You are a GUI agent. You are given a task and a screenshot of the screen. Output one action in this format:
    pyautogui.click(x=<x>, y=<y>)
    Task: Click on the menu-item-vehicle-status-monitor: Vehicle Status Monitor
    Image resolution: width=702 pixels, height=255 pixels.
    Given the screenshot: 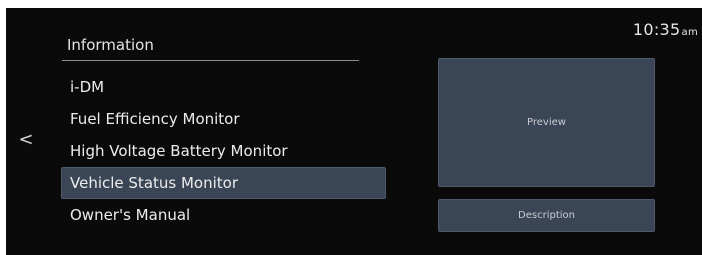 What is the action you would take?
    pyautogui.click(x=223, y=183)
    